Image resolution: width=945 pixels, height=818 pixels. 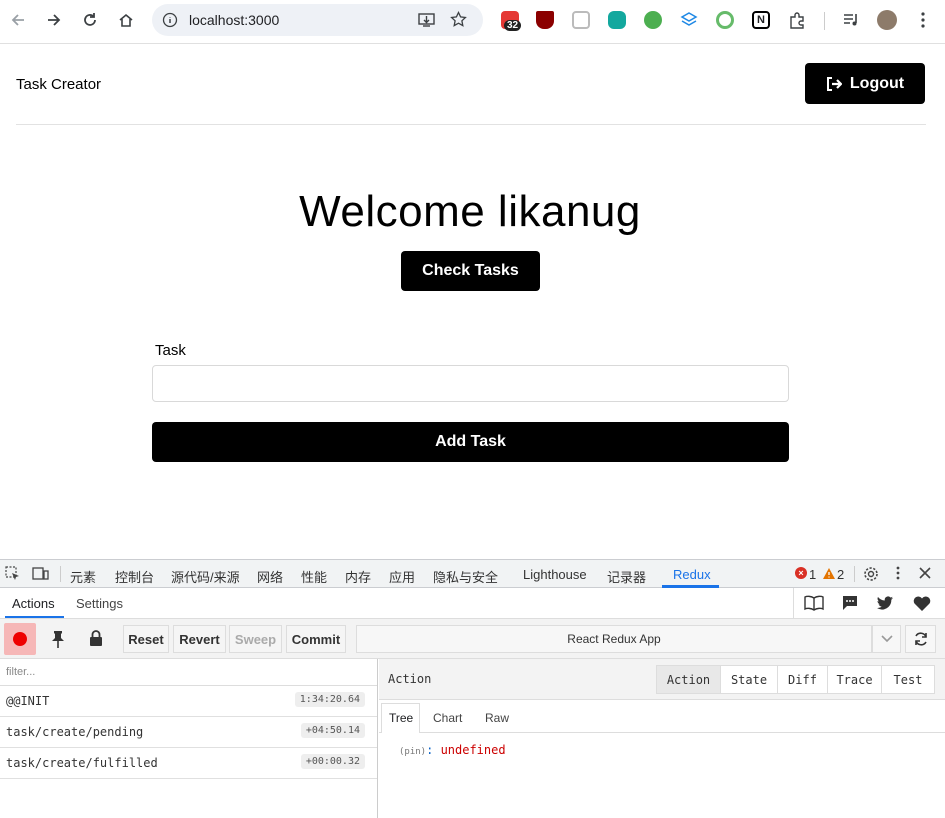 I want to click on tab-chart: Chart, so click(x=447, y=718).